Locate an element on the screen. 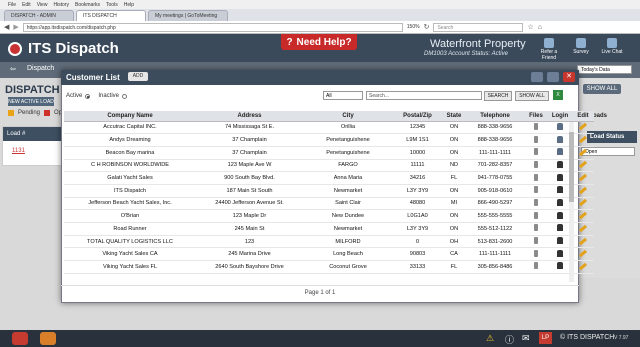 This screenshot has width=640, height=347. forward-icon: ▶ is located at coordinates (15, 27).